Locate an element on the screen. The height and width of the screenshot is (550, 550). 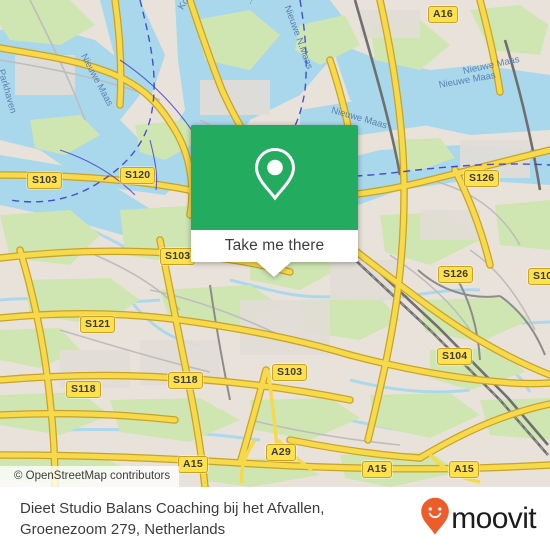
location-callout-card: Take me there is located at coordinates (274, 201).